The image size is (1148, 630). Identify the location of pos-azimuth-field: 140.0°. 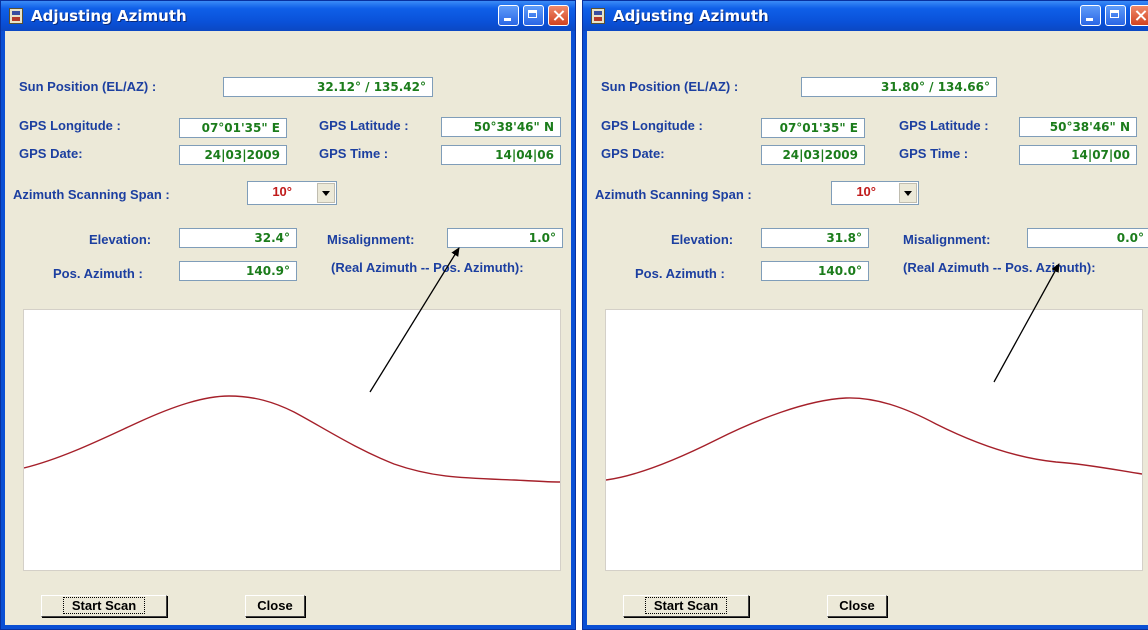
(815, 271).